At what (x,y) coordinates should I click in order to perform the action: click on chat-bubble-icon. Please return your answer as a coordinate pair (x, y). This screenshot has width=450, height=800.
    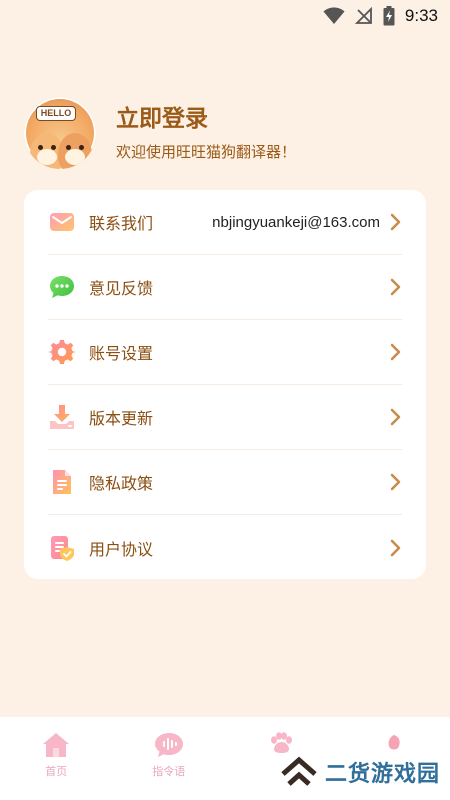
    Looking at the image, I should click on (62, 287).